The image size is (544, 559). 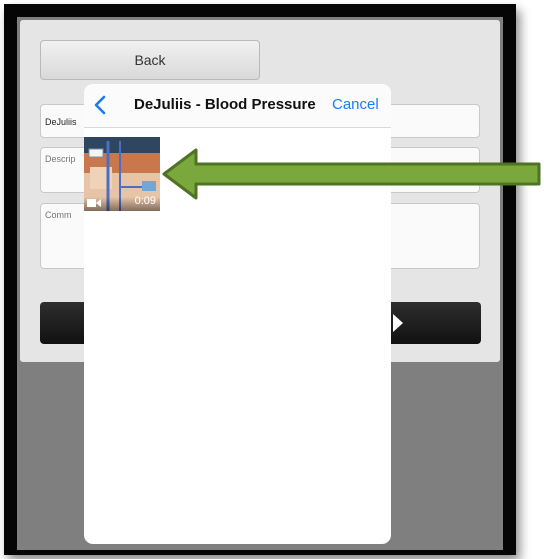 I want to click on pointer-arrow-icon, so click(x=351, y=174).